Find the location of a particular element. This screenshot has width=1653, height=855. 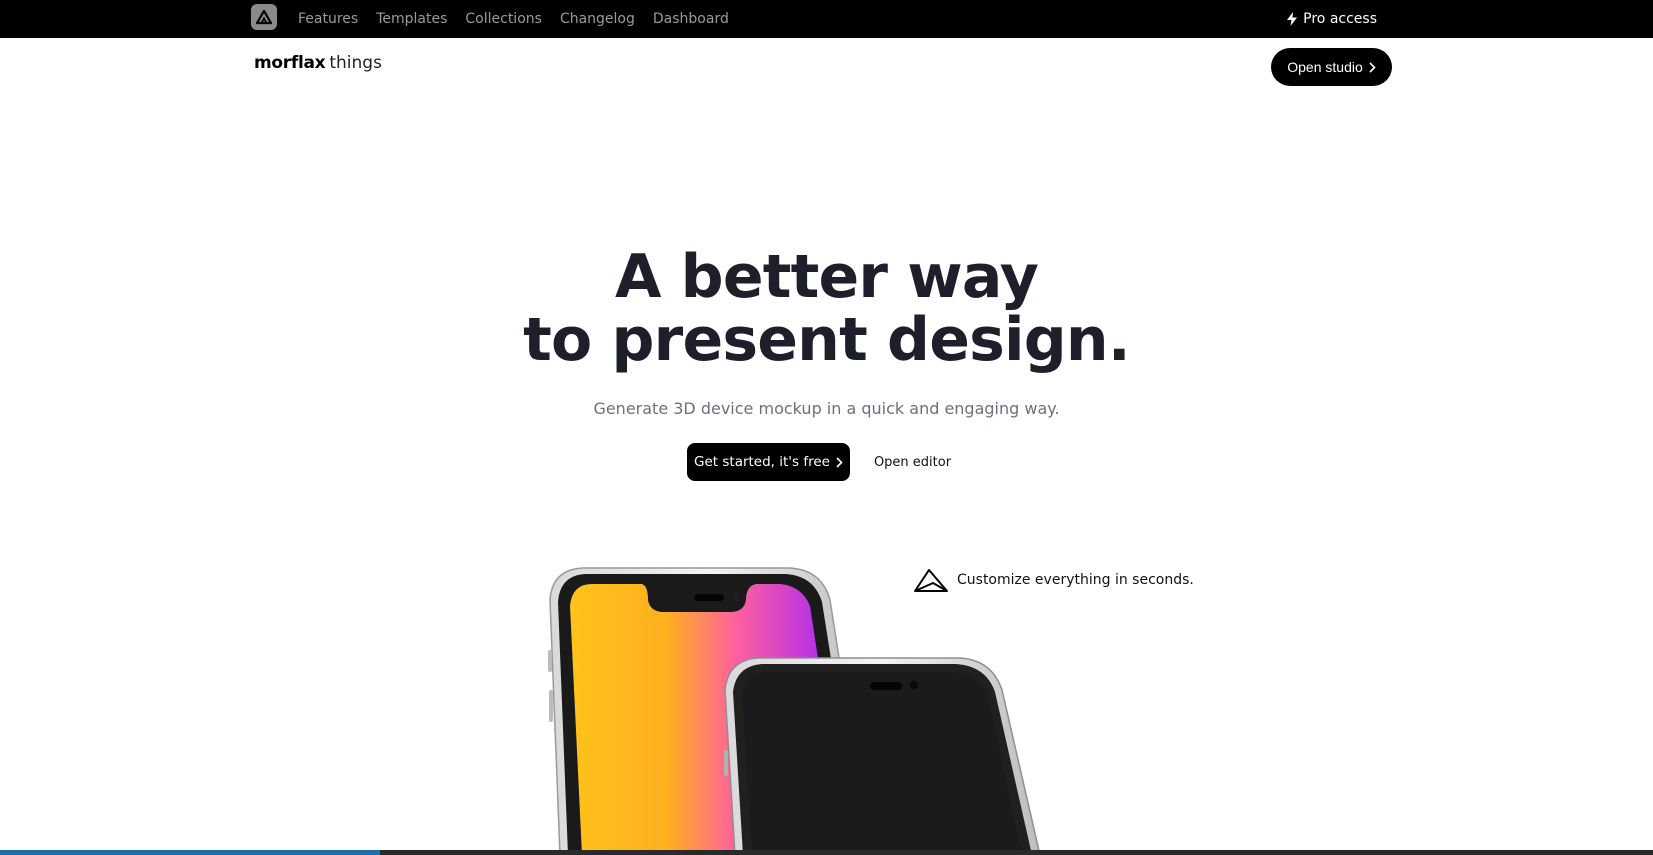

brand-logo: morflax things is located at coordinates (318, 63).